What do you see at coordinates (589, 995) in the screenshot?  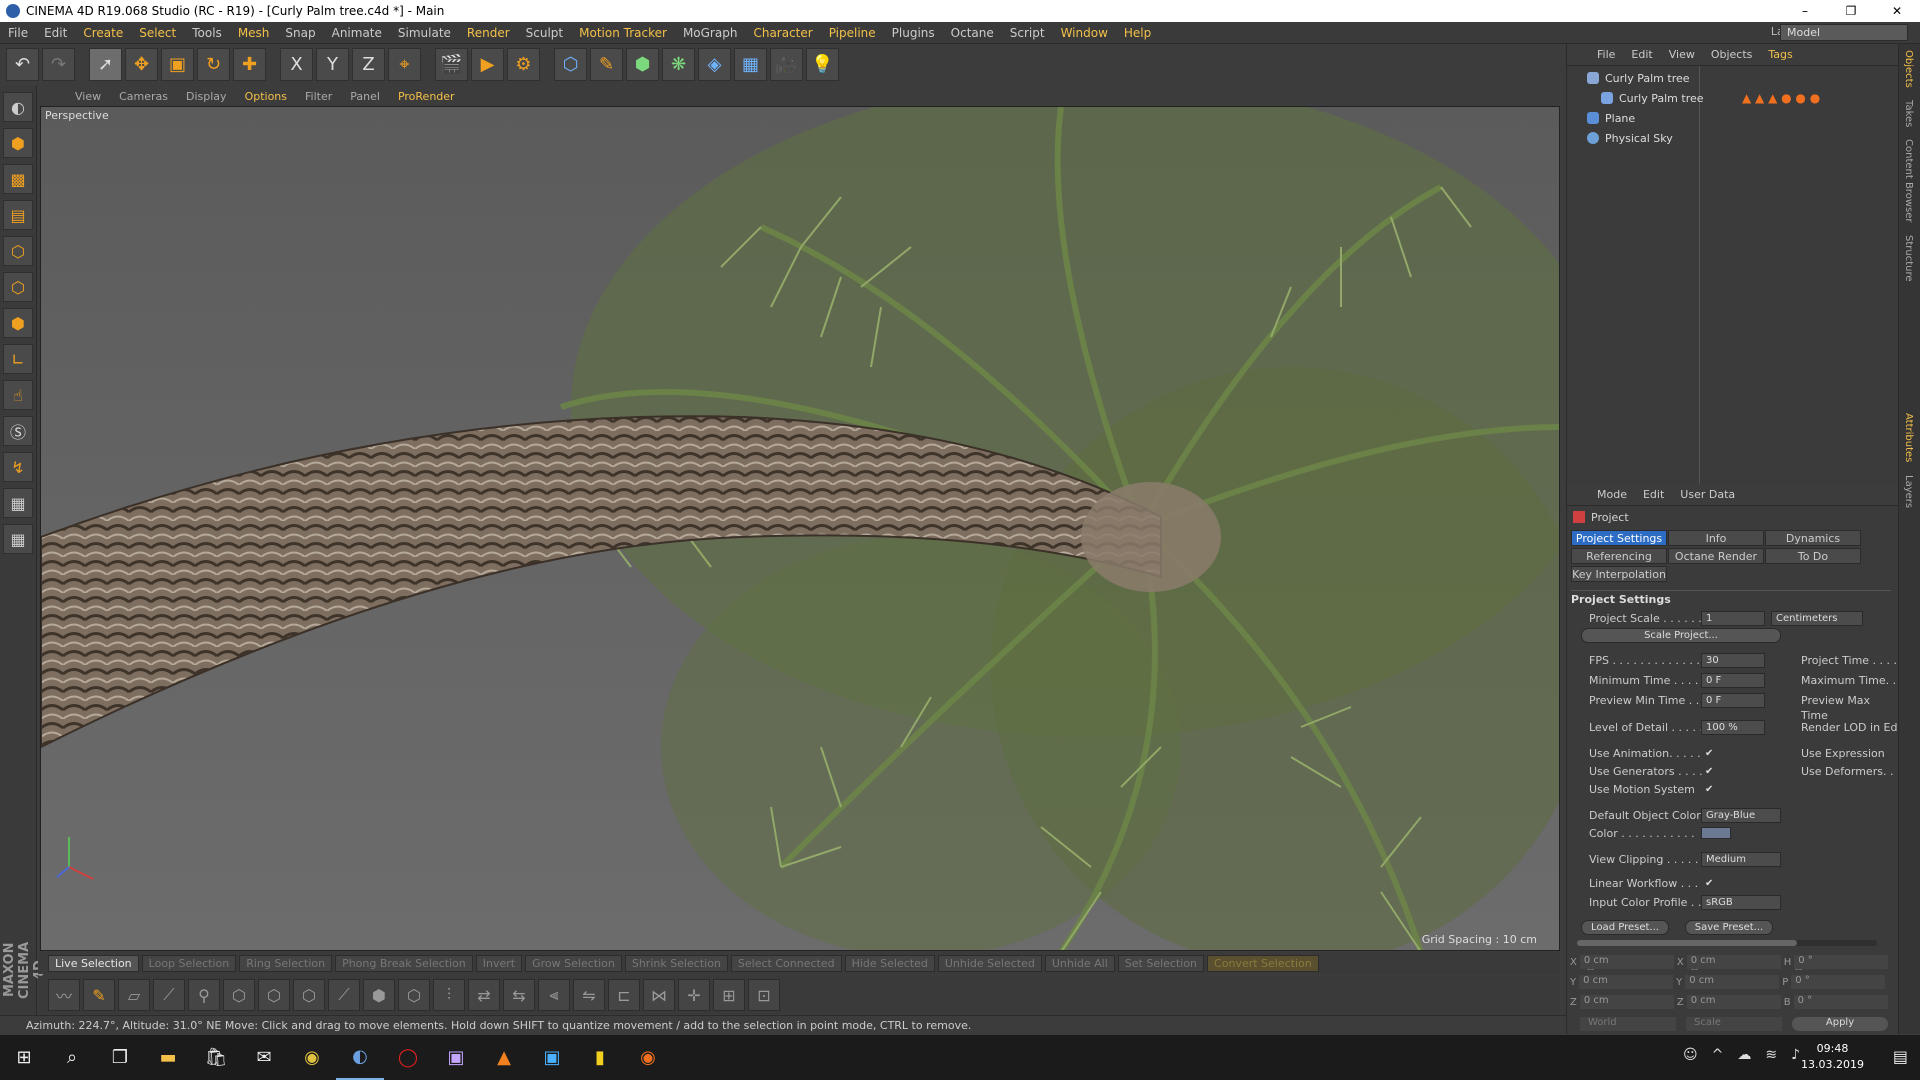 I see `mirror-icon: ⇋` at bounding box center [589, 995].